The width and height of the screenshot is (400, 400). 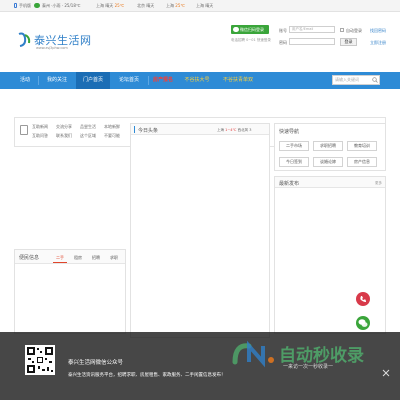 What do you see at coordinates (112, 136) in the screenshot?
I see `category-link: 不要可能` at bounding box center [112, 136].